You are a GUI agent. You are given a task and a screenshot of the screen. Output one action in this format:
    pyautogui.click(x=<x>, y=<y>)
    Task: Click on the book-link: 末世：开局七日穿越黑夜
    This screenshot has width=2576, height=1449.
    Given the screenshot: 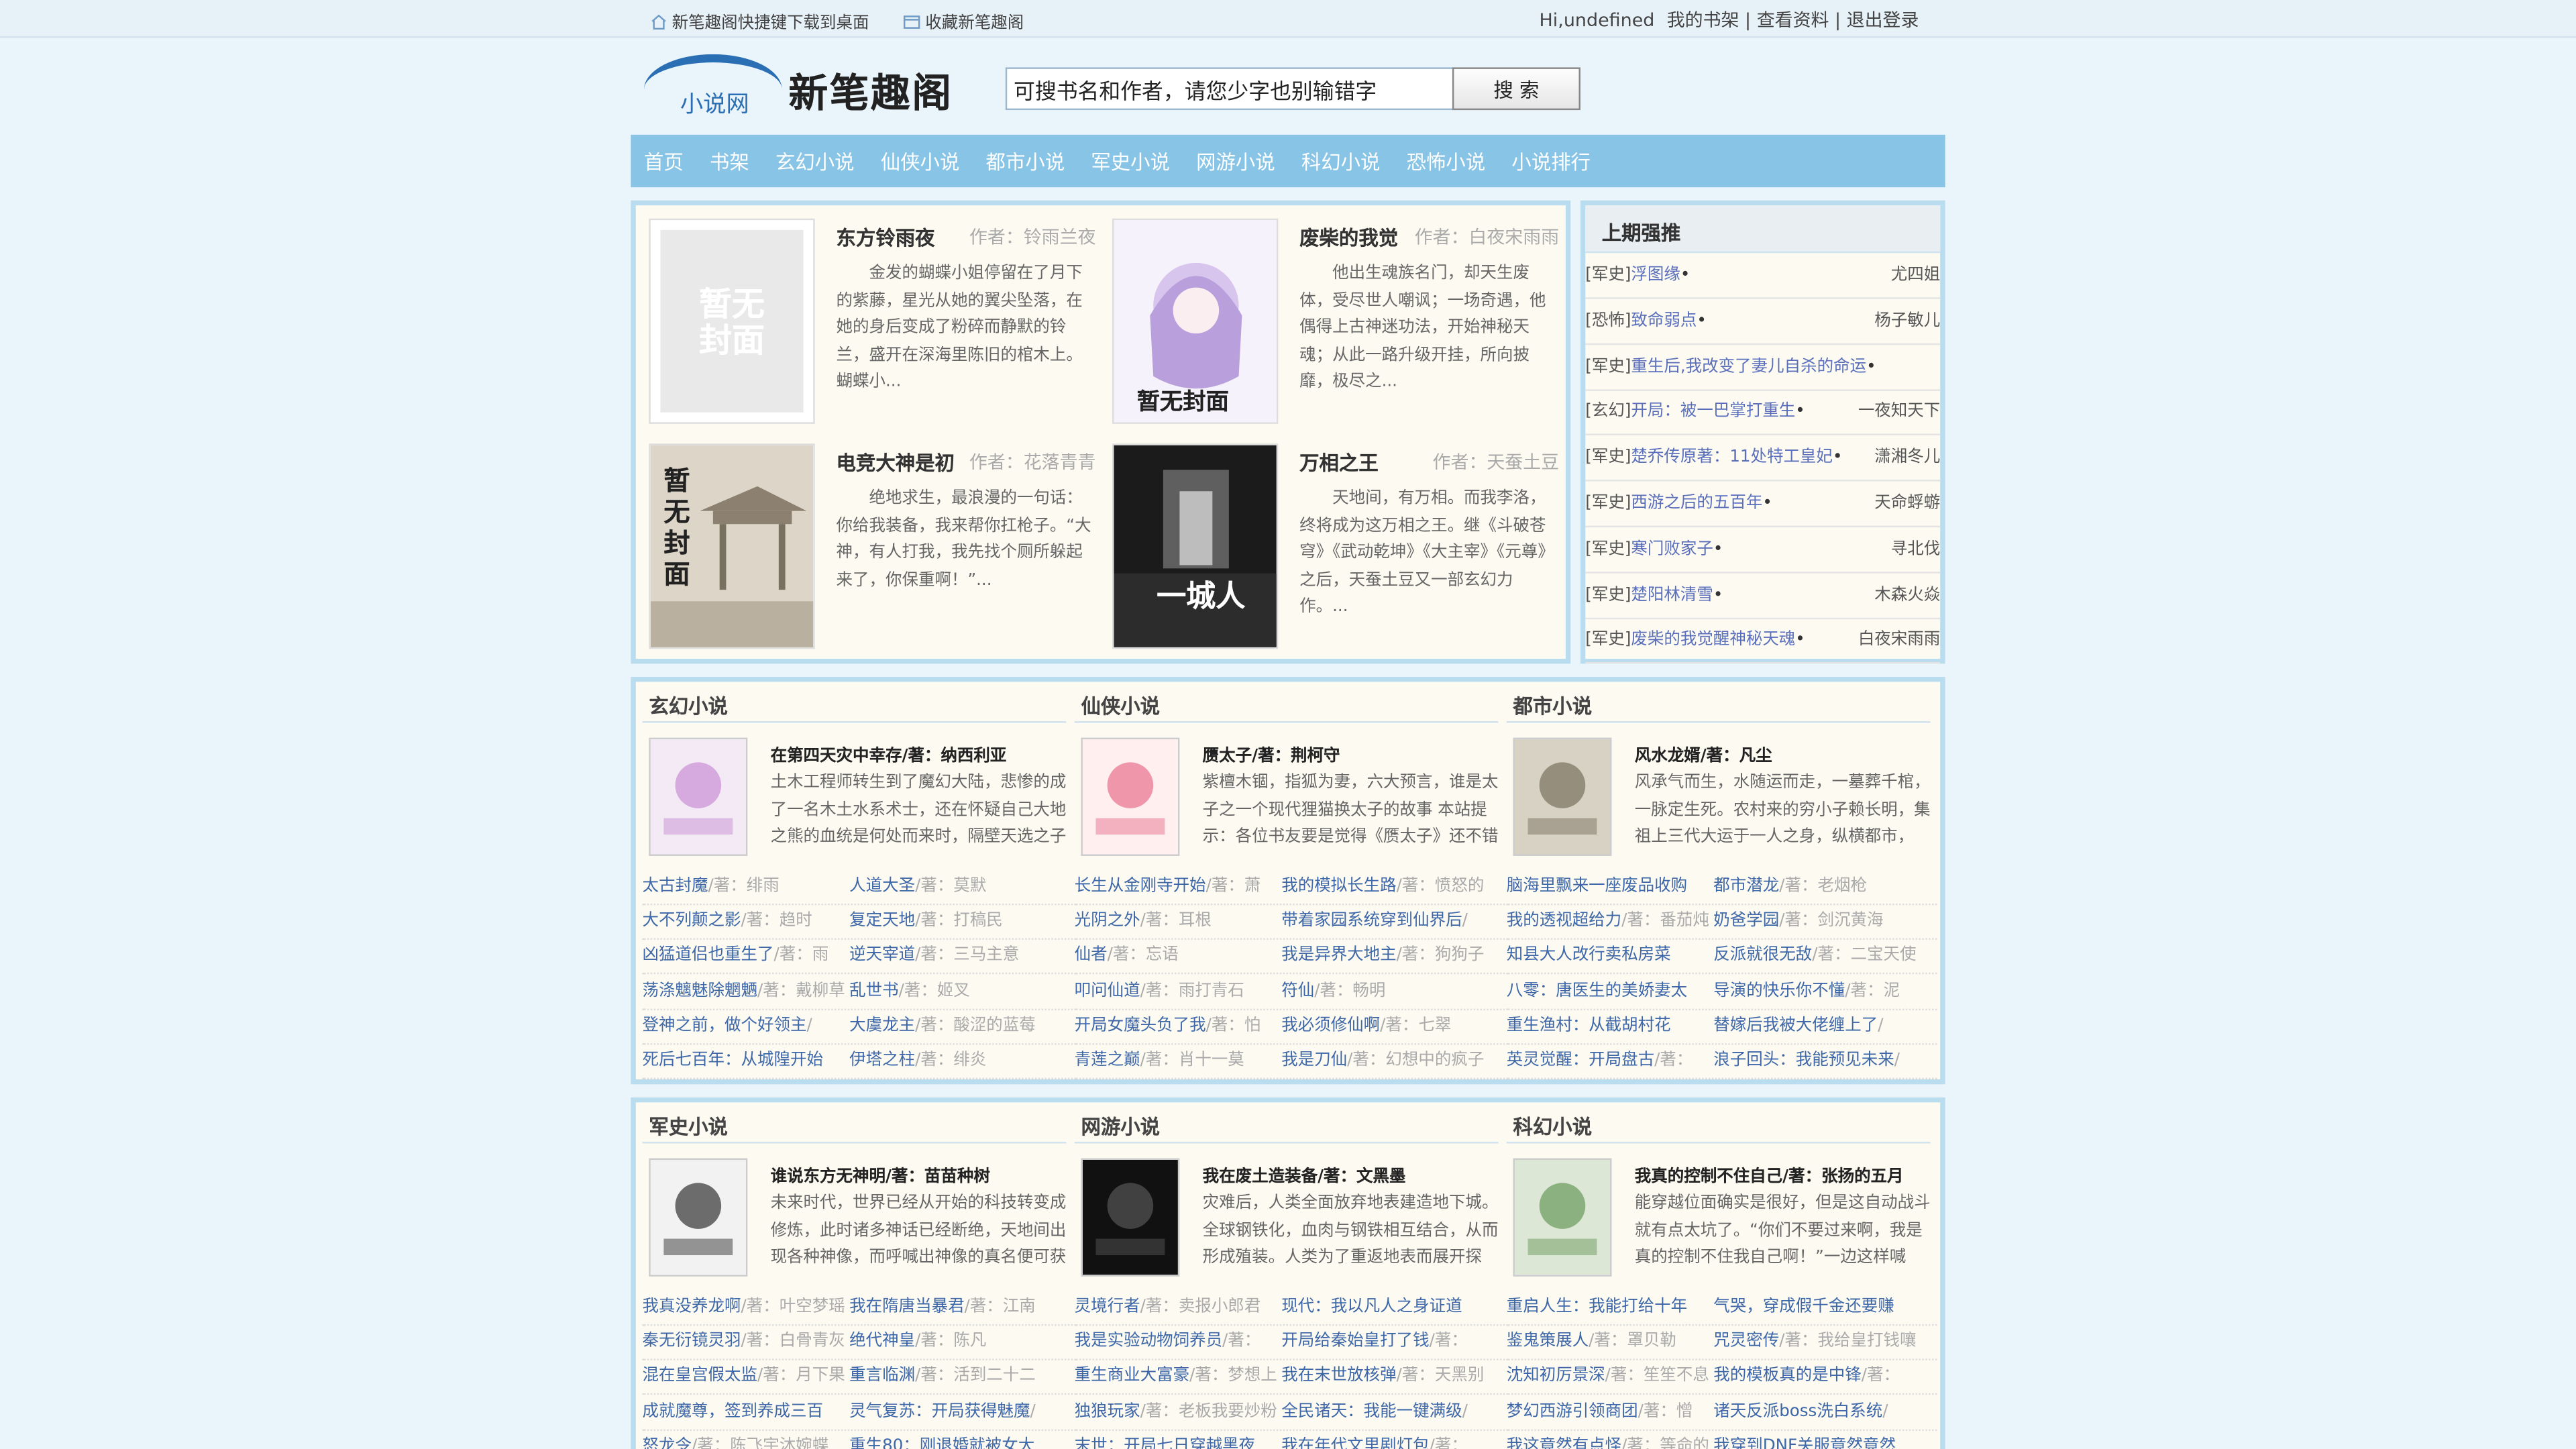 What is the action you would take?
    pyautogui.click(x=1165, y=1443)
    